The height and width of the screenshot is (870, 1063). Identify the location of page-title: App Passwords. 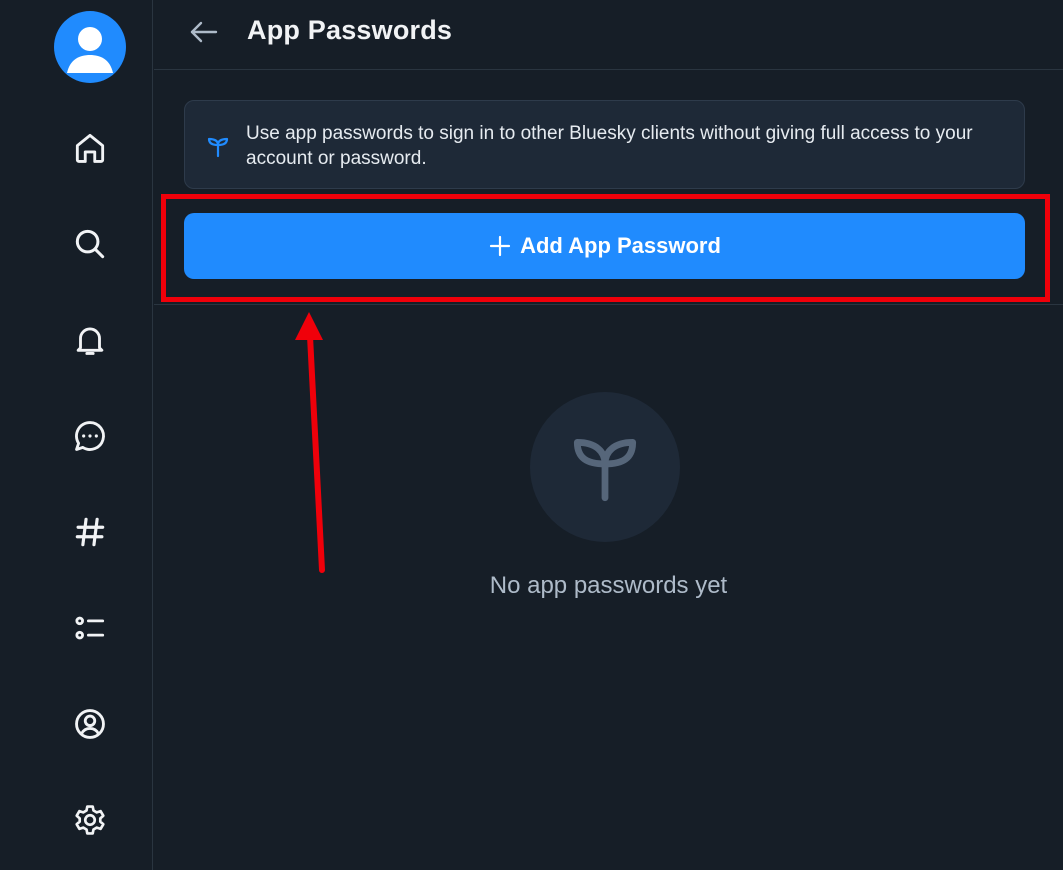
(350, 30).